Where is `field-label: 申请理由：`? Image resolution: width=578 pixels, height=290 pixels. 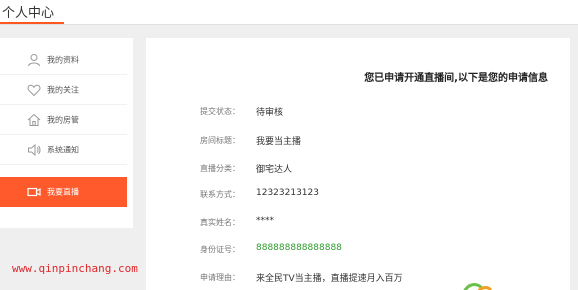
field-label: 申请理由： is located at coordinates (220, 277).